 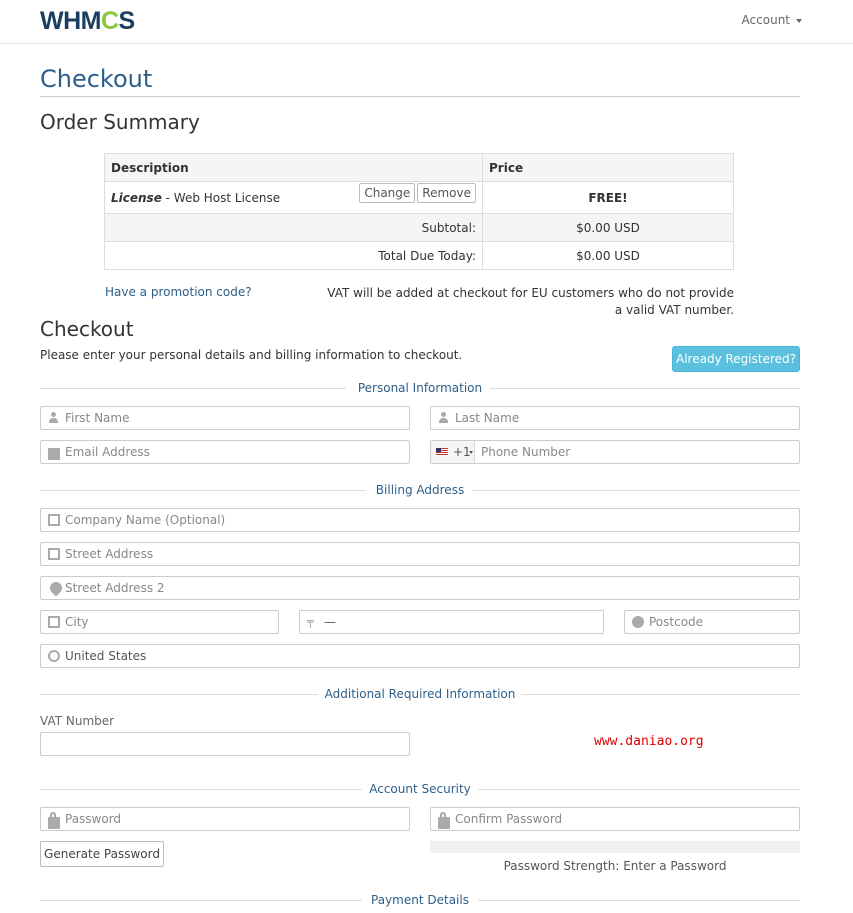 What do you see at coordinates (293, 167) in the screenshot?
I see `column-description: Description` at bounding box center [293, 167].